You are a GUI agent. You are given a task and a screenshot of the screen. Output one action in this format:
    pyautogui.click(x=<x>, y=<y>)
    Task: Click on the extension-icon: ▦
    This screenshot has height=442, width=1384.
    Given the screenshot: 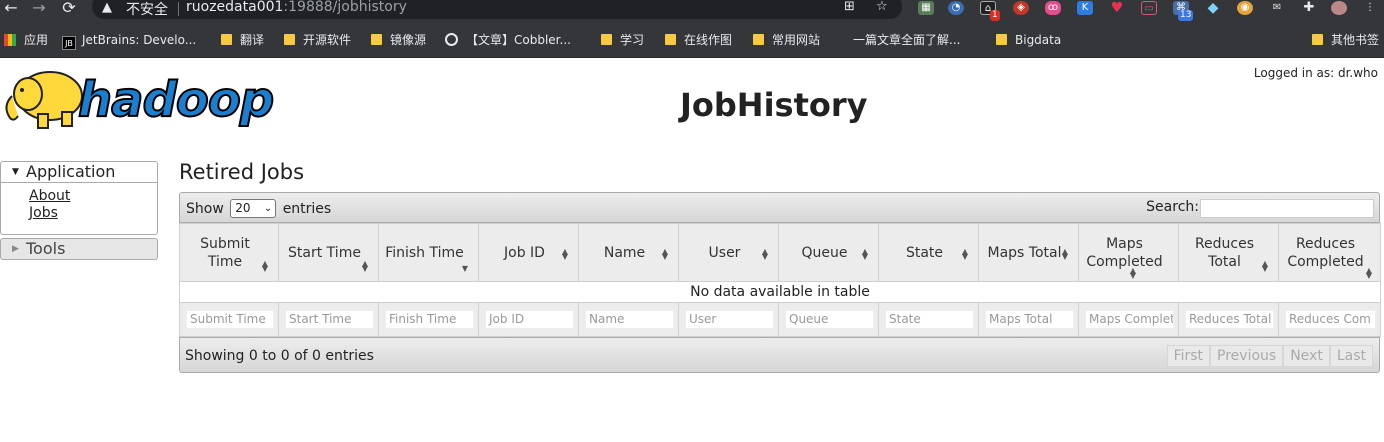 What is the action you would take?
    pyautogui.click(x=926, y=8)
    